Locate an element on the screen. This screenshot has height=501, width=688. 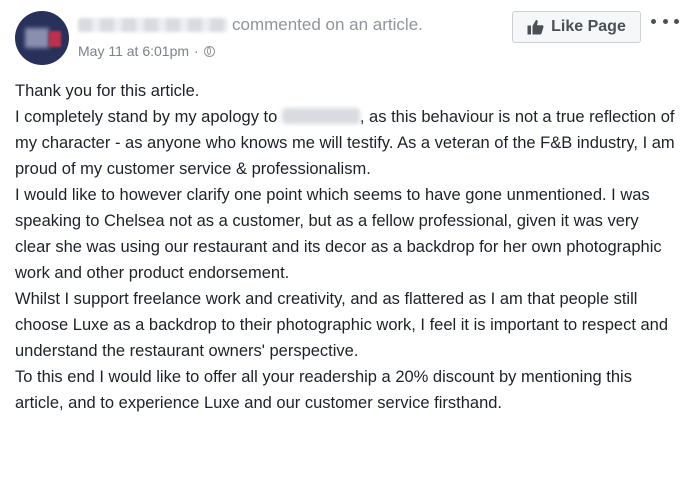
avatar-redaction is located at coordinates (37, 38).